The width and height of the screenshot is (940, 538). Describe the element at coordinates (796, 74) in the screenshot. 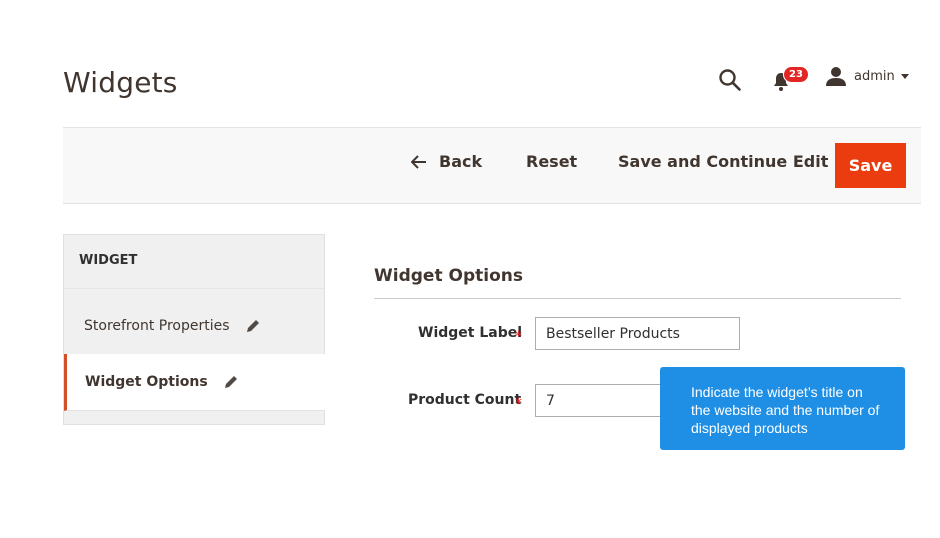

I see `notification-count-badge: 23` at that location.